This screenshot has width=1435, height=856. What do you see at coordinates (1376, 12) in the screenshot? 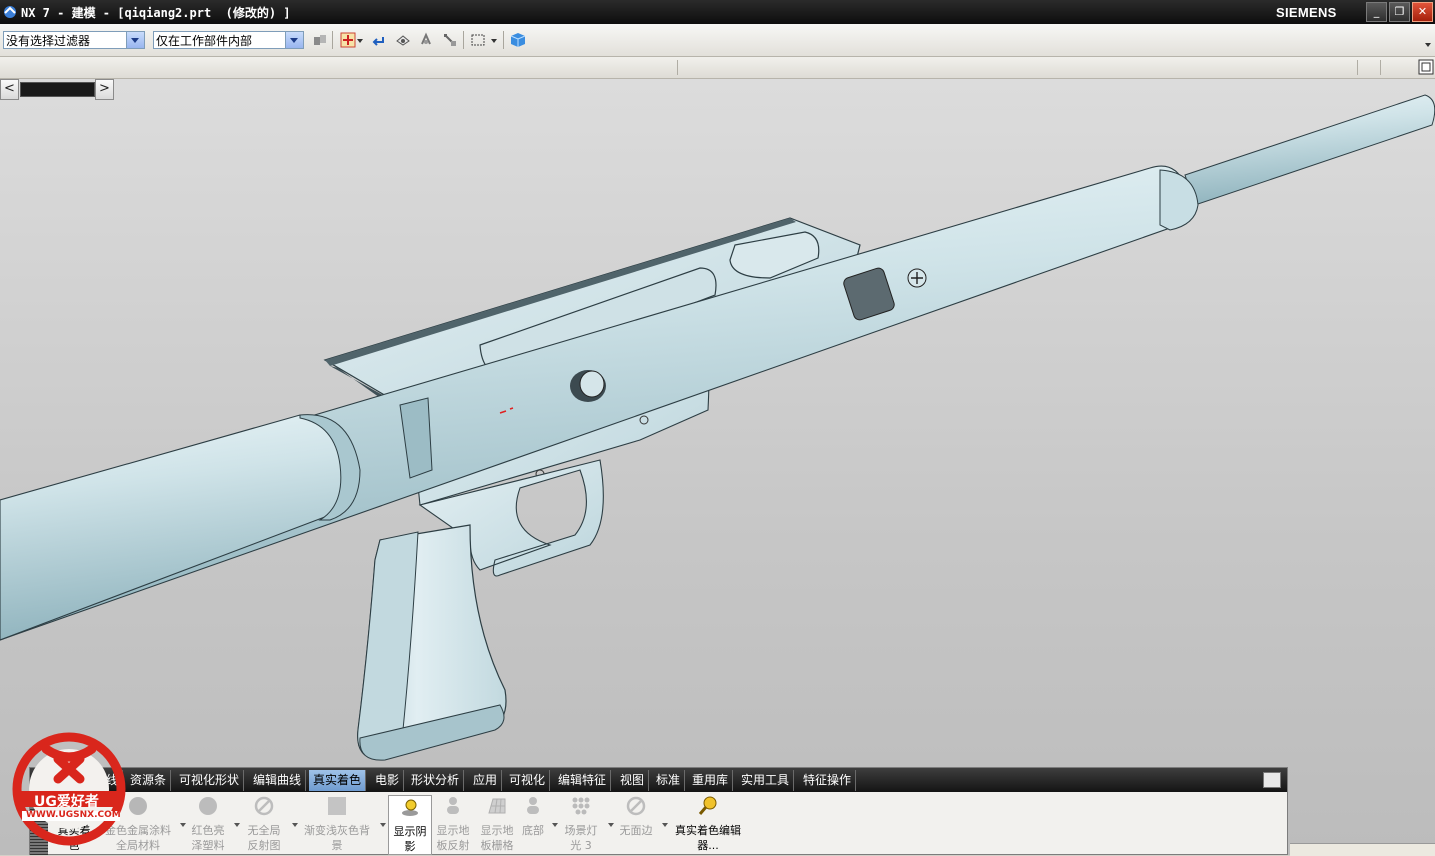
I see `minimize-button: _` at bounding box center [1376, 12].